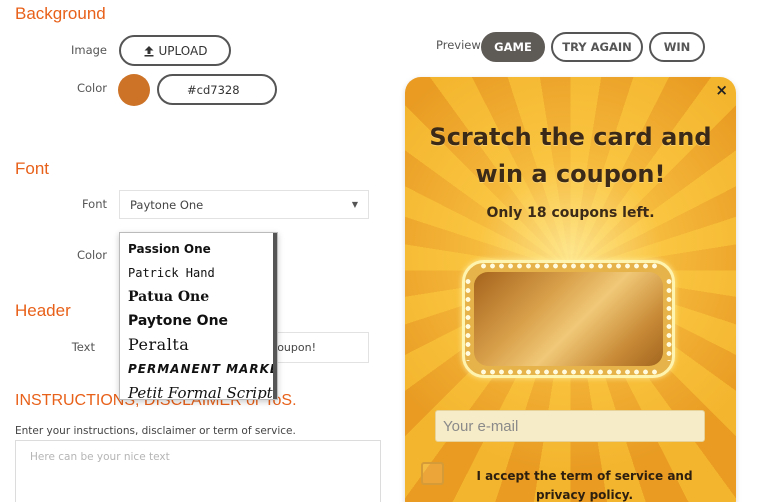  Describe the element at coordinates (513, 47) in the screenshot. I see `tab-game: GAME` at that location.